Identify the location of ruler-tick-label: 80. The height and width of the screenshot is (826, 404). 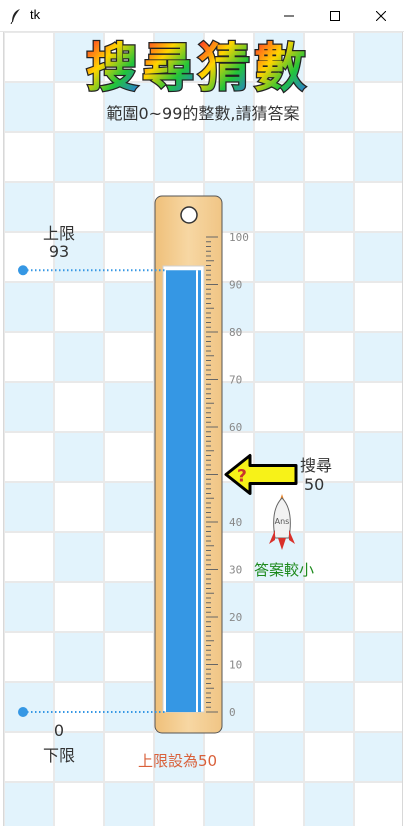
(235, 332).